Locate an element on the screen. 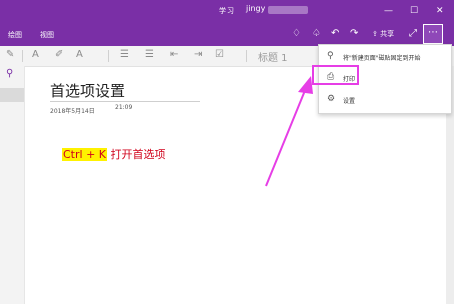 This screenshot has height=304, width=454. annotation-arrow is located at coordinates (289, 131).